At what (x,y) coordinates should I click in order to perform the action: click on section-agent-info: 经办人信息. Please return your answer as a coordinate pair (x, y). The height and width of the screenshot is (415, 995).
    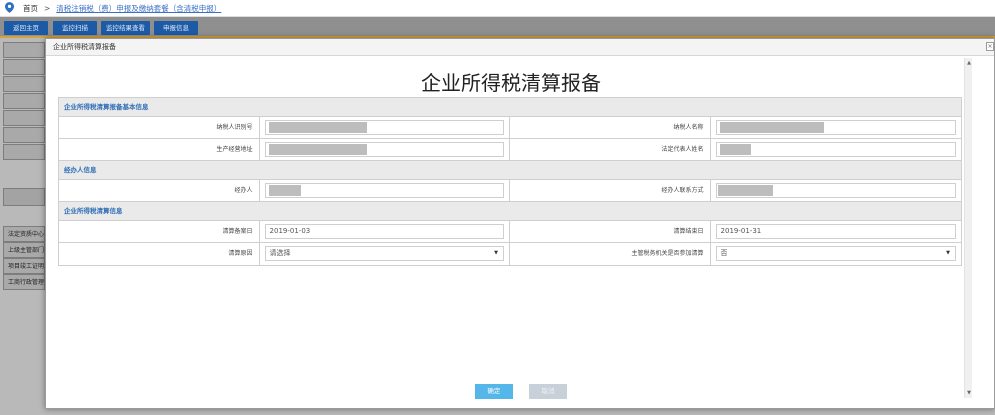
    Looking at the image, I should click on (510, 170).